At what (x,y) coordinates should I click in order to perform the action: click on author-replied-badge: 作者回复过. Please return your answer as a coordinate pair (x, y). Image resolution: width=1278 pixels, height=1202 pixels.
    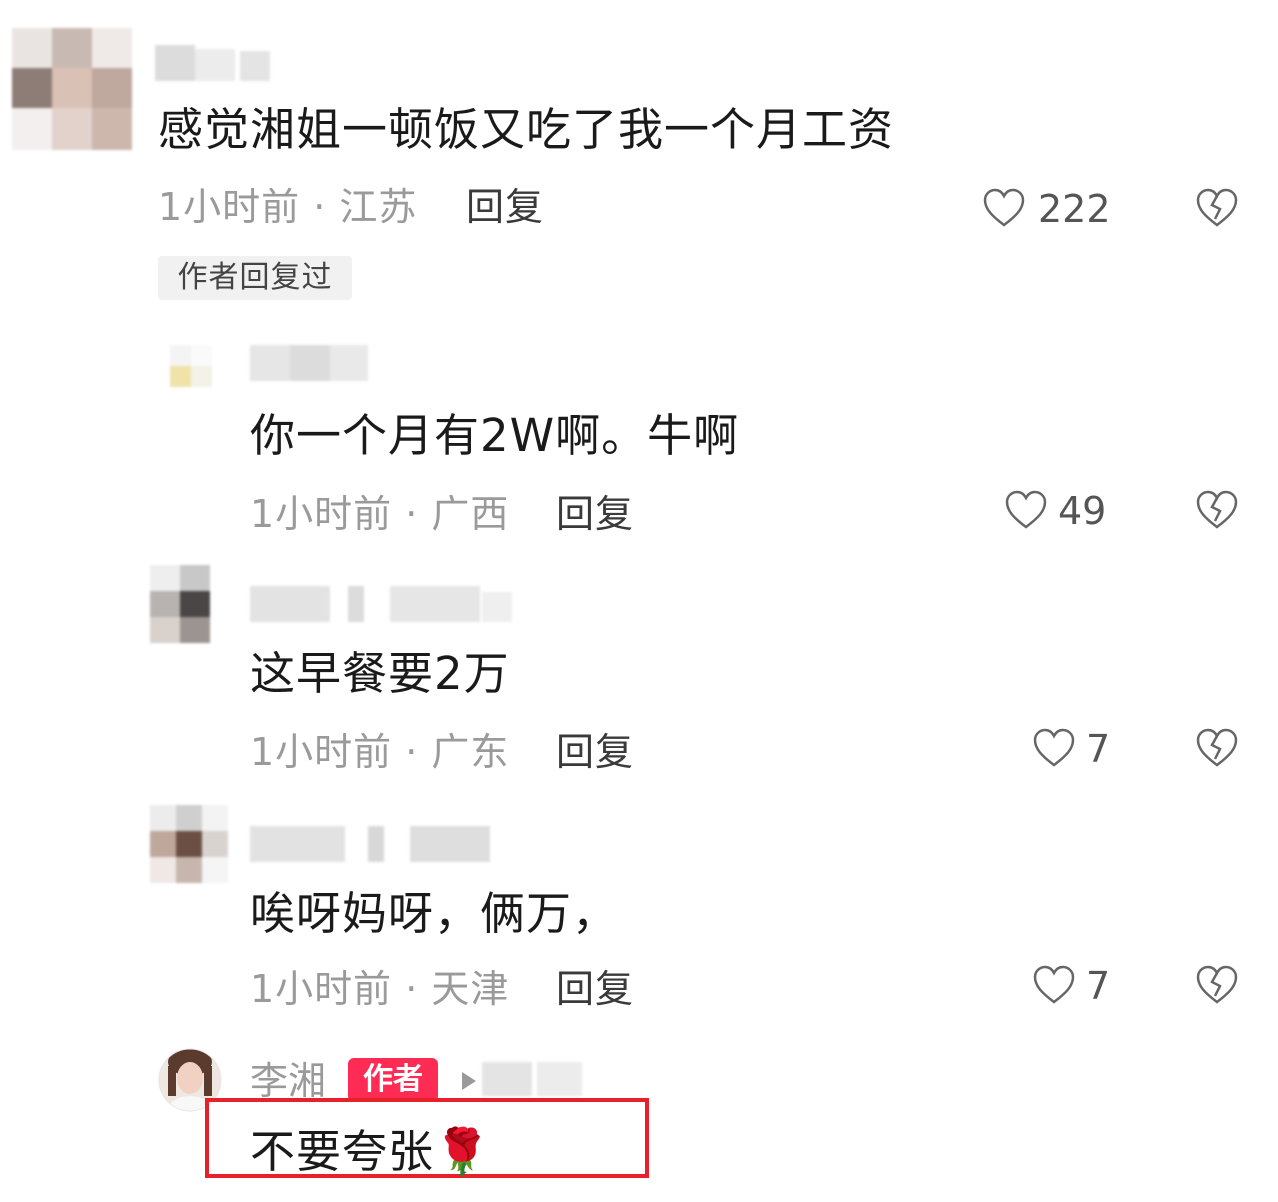
    Looking at the image, I should click on (255, 278).